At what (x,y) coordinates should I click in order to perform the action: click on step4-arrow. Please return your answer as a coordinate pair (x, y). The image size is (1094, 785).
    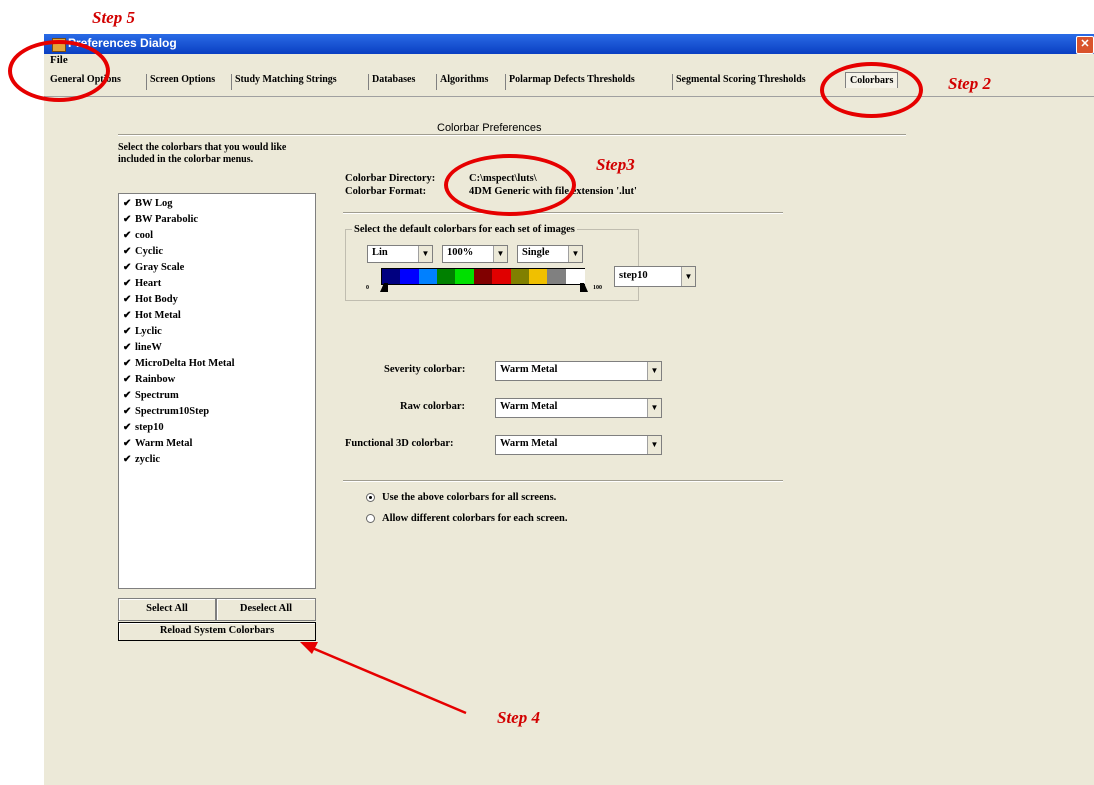
    Looking at the image, I should click on (383, 678).